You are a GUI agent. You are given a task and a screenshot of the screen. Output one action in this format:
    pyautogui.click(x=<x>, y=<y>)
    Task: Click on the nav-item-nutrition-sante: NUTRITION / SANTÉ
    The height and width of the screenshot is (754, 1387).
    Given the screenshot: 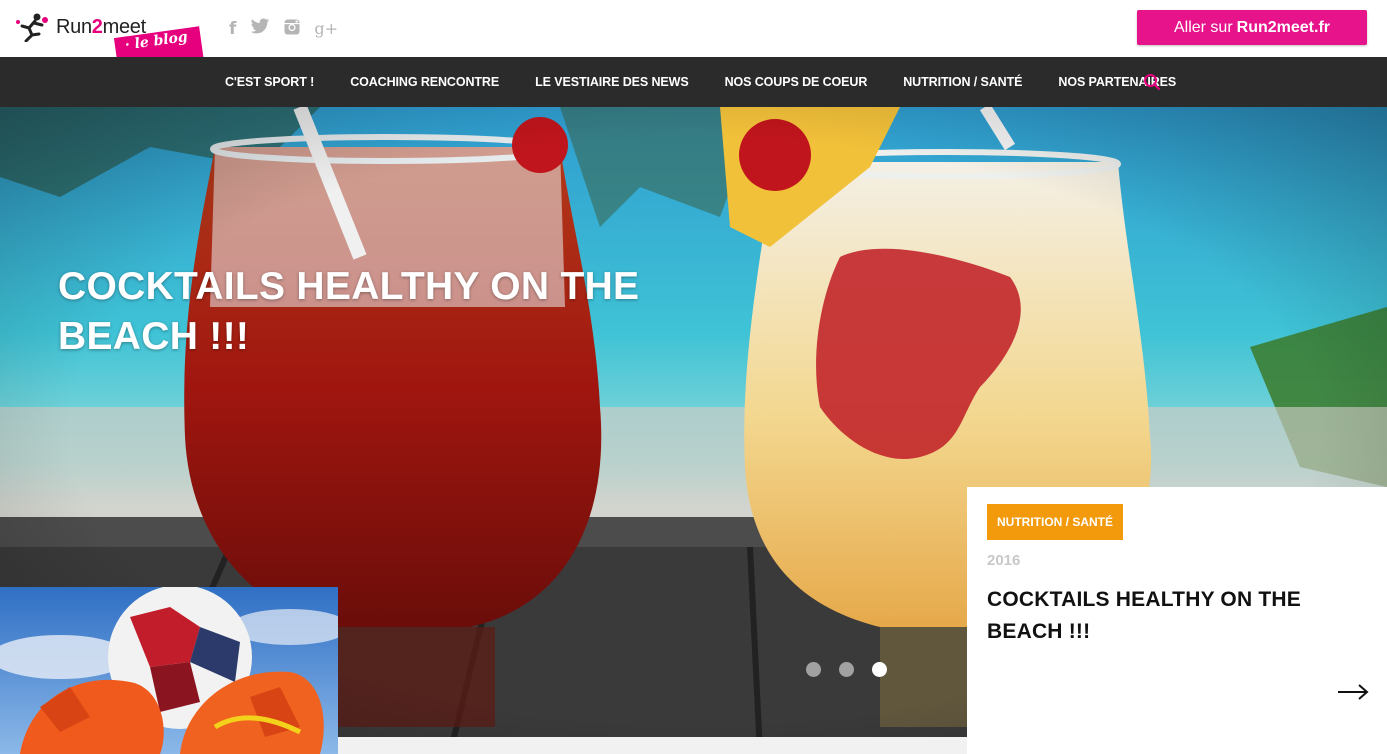 What is the action you would take?
    pyautogui.click(x=962, y=82)
    